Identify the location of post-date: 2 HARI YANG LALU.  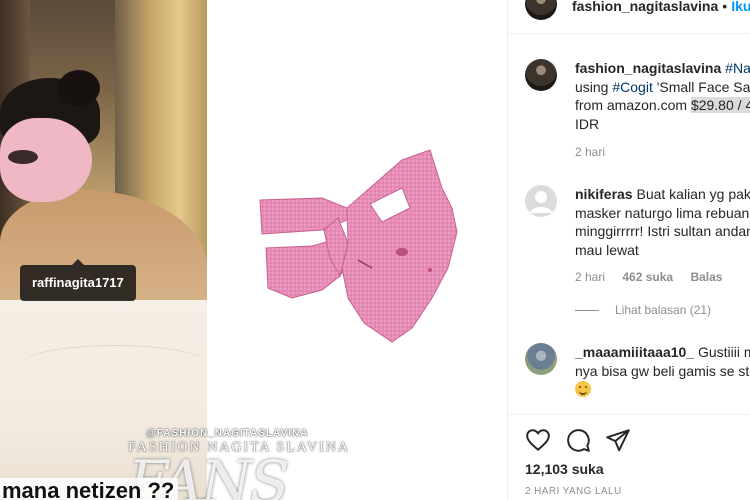
(573, 491).